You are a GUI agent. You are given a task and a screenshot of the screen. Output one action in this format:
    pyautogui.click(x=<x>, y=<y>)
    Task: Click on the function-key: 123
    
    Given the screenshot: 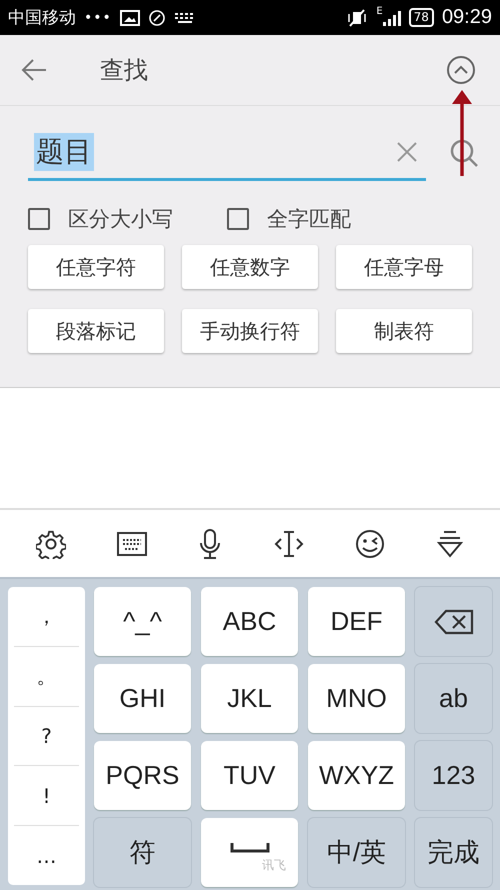 What is the action you would take?
    pyautogui.click(x=453, y=775)
    